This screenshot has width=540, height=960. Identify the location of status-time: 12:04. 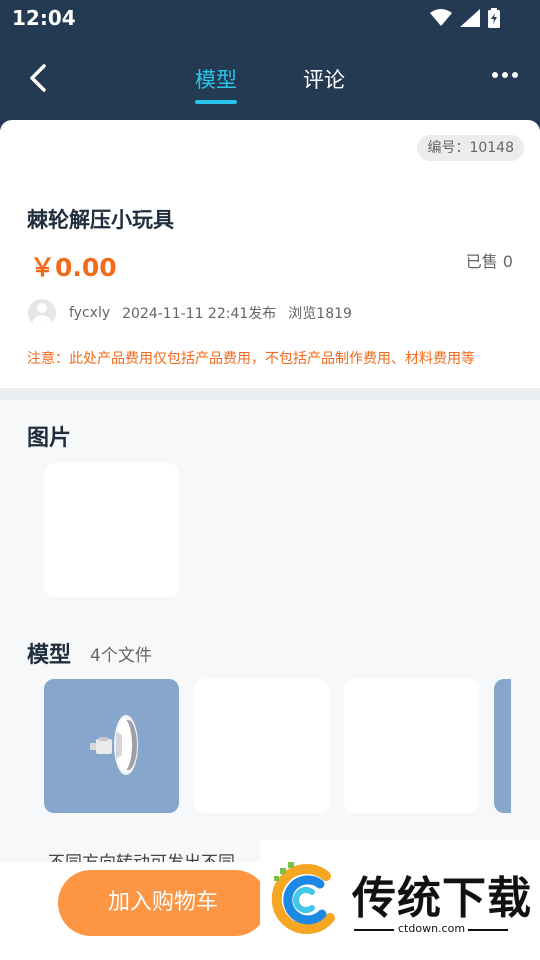
(44, 18).